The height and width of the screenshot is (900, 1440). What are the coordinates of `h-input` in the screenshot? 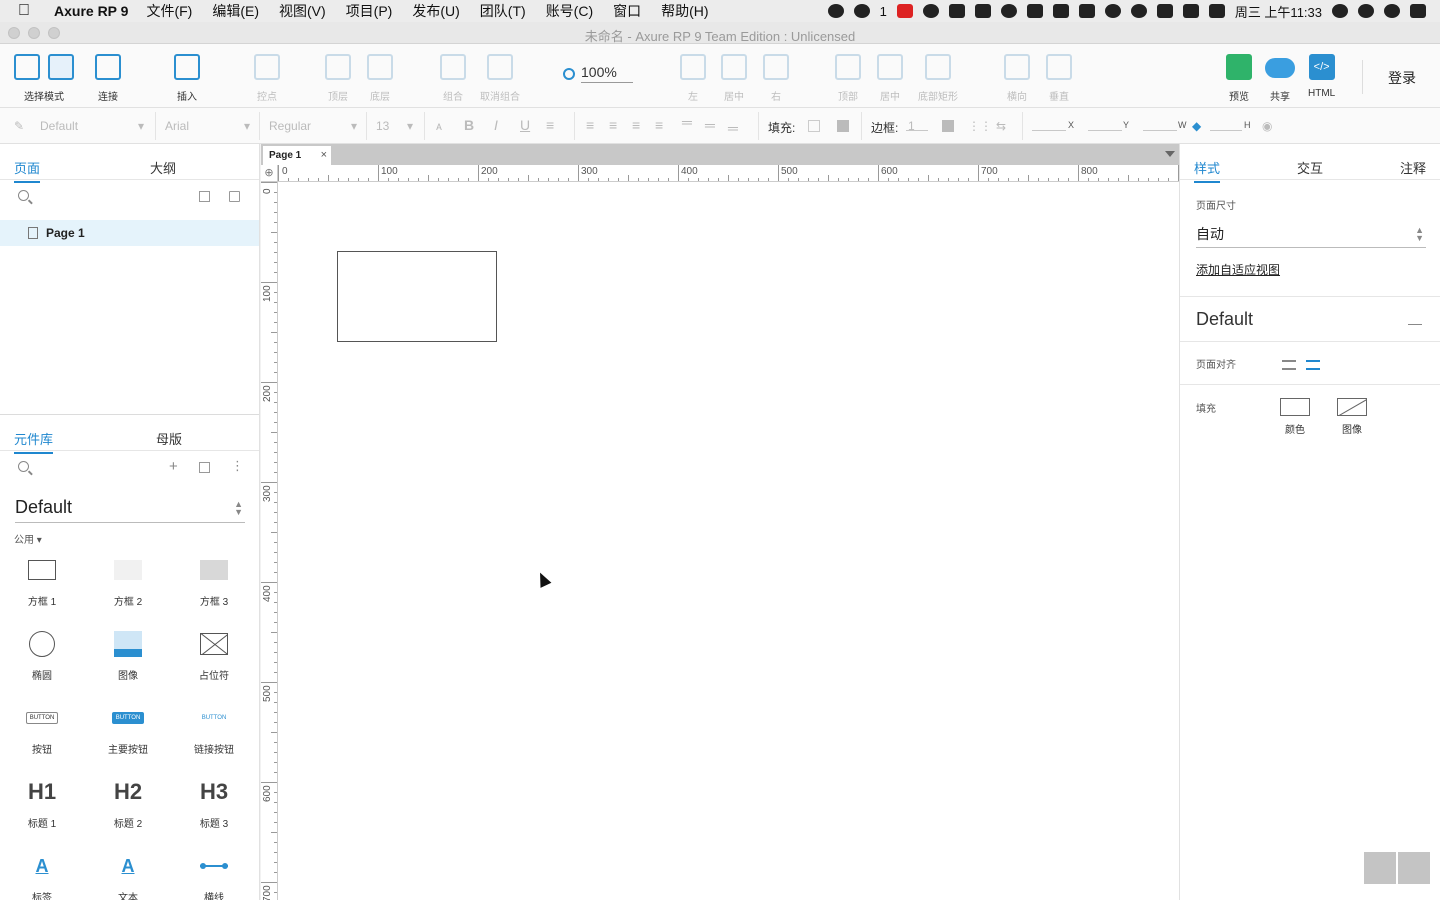 It's located at (1226, 130).